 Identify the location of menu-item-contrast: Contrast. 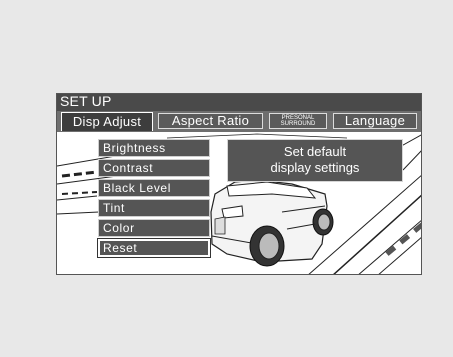
(154, 168).